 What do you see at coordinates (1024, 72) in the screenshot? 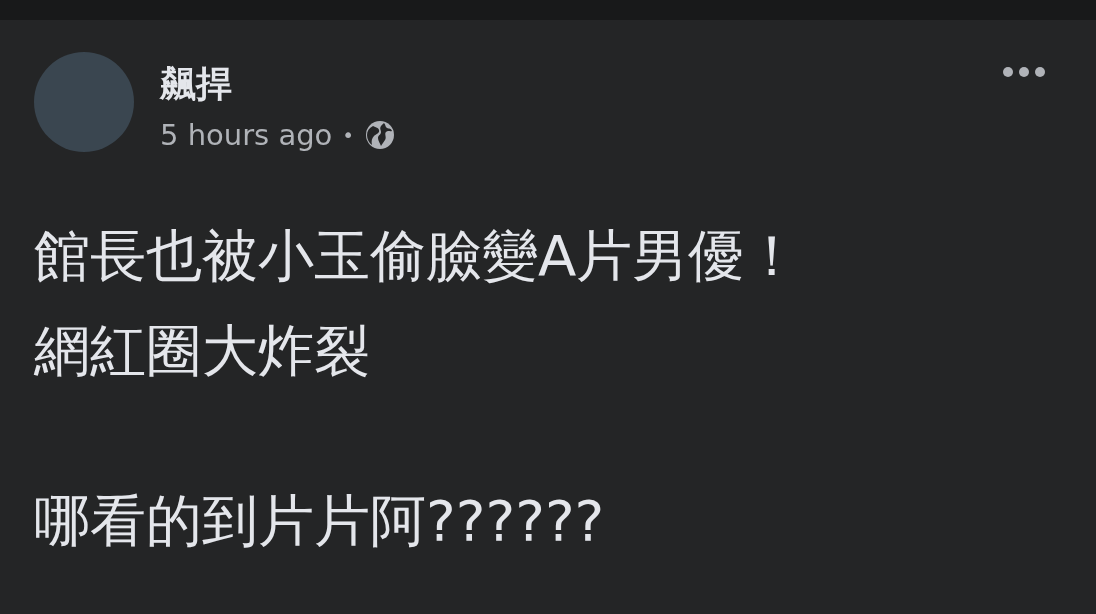
I see `more-options-icon` at bounding box center [1024, 72].